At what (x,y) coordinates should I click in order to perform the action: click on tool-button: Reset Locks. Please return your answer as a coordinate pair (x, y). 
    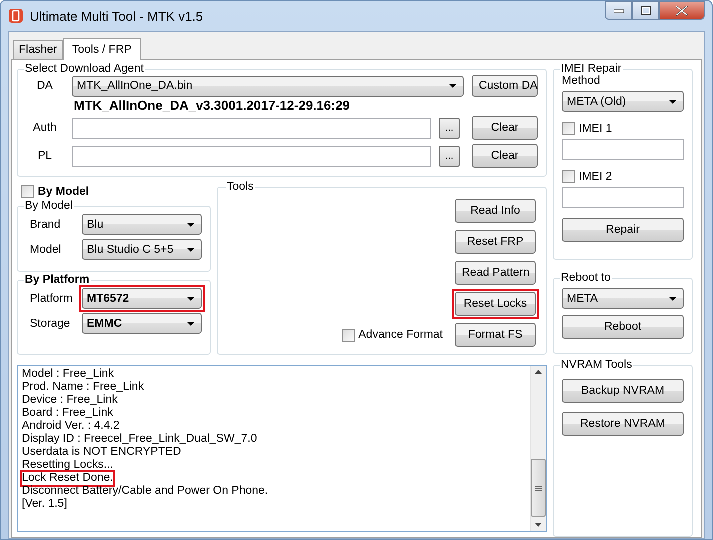
    Looking at the image, I should click on (495, 304).